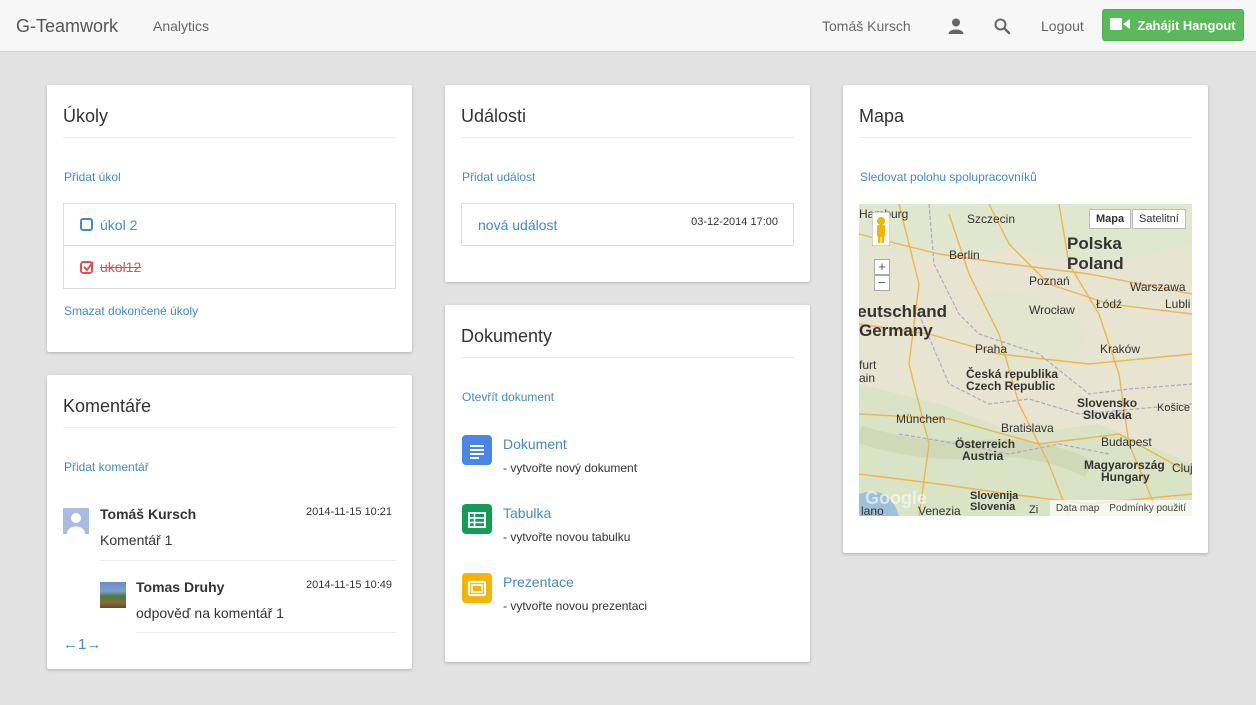 The height and width of the screenshot is (705, 1256). Describe the element at coordinates (882, 283) in the screenshot. I see `zoom-out-button: −` at that location.